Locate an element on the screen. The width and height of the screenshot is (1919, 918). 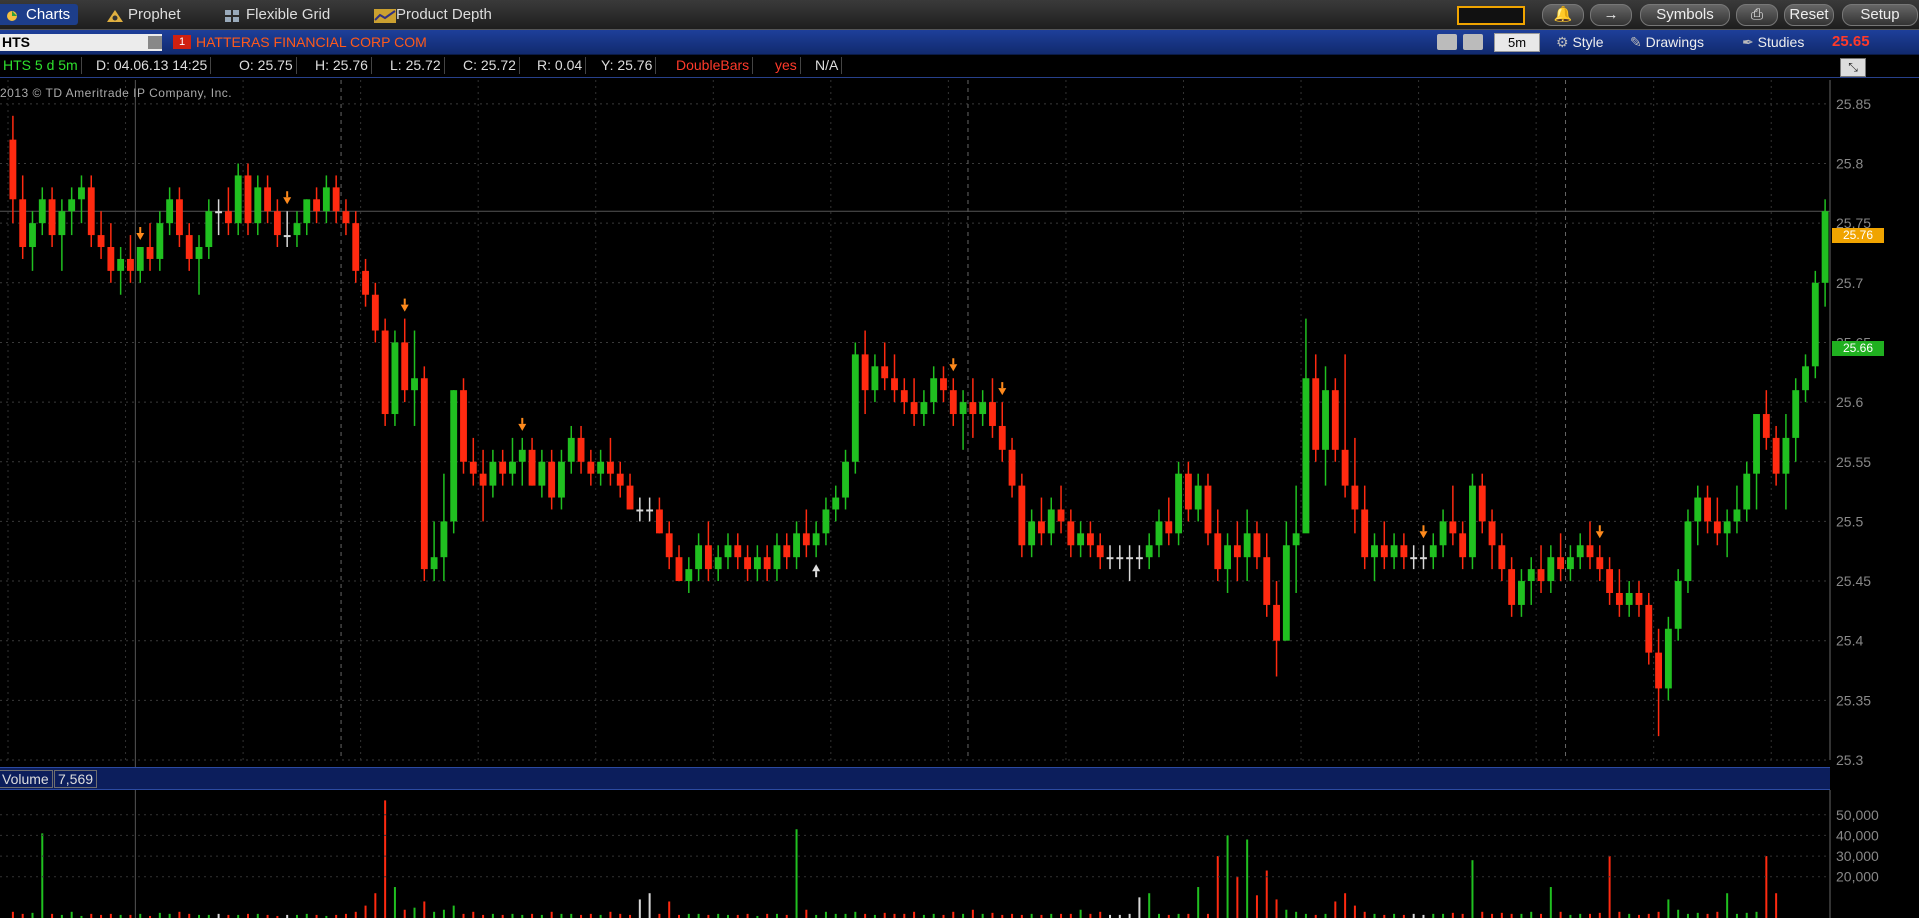
copyright-text: 2013 © TD Ameritrade IP Company, Inc. is located at coordinates (116, 93).